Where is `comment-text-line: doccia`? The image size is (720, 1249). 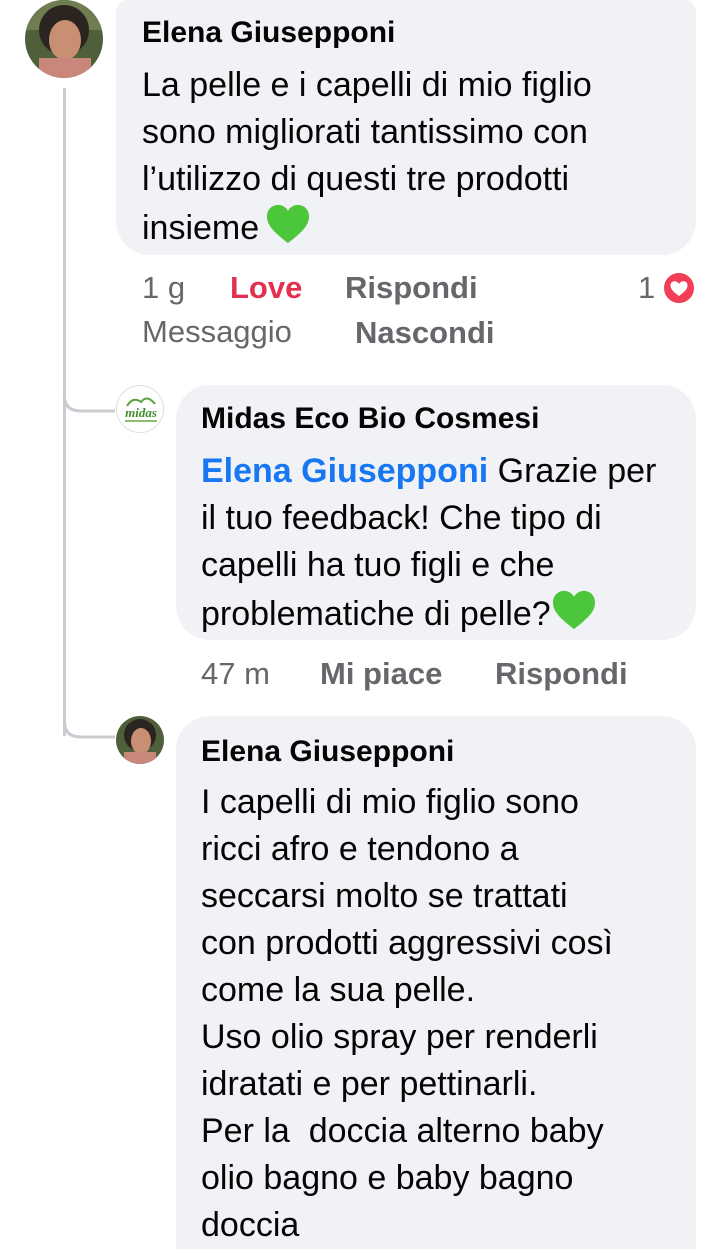
comment-text-line: doccia is located at coordinates (250, 1225).